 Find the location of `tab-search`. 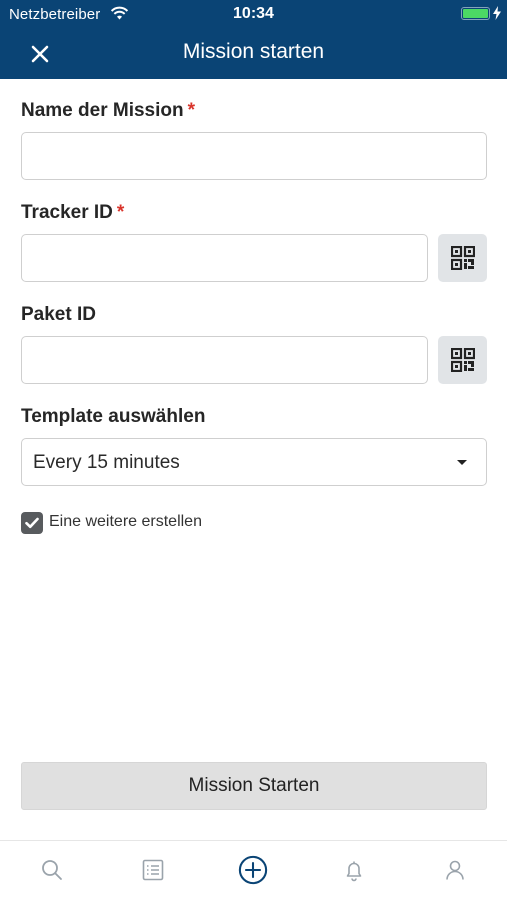

tab-search is located at coordinates (52, 870).